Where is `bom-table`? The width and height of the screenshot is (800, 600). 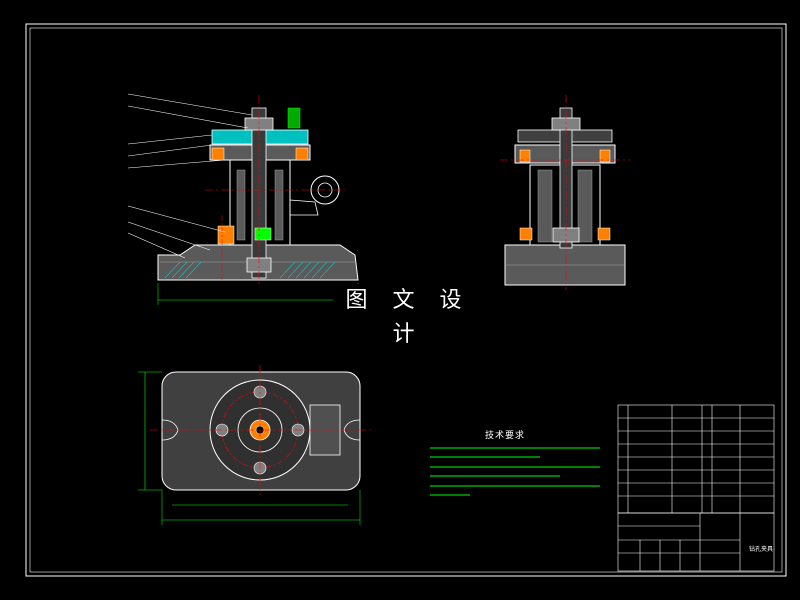 bom-table is located at coordinates (696, 459).